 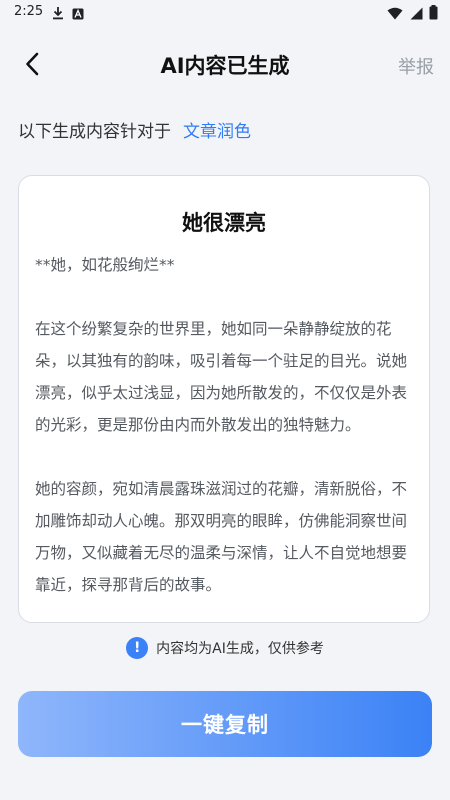 I want to click on page-title: AI内容已生成, so click(x=225, y=66).